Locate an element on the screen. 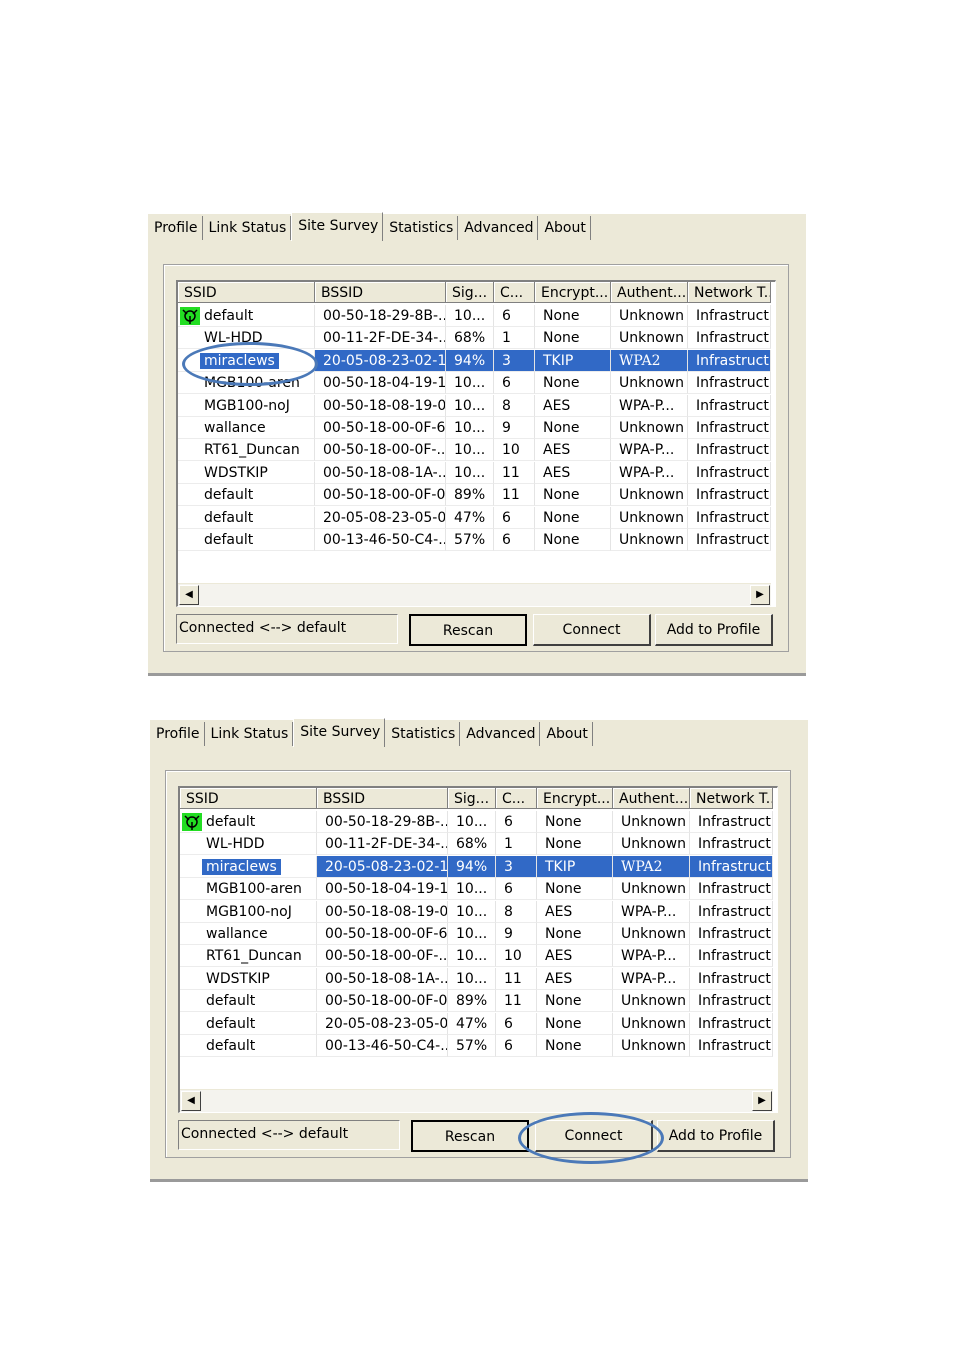 The width and height of the screenshot is (954, 1350). cell-text: AES is located at coordinates (559, 911).